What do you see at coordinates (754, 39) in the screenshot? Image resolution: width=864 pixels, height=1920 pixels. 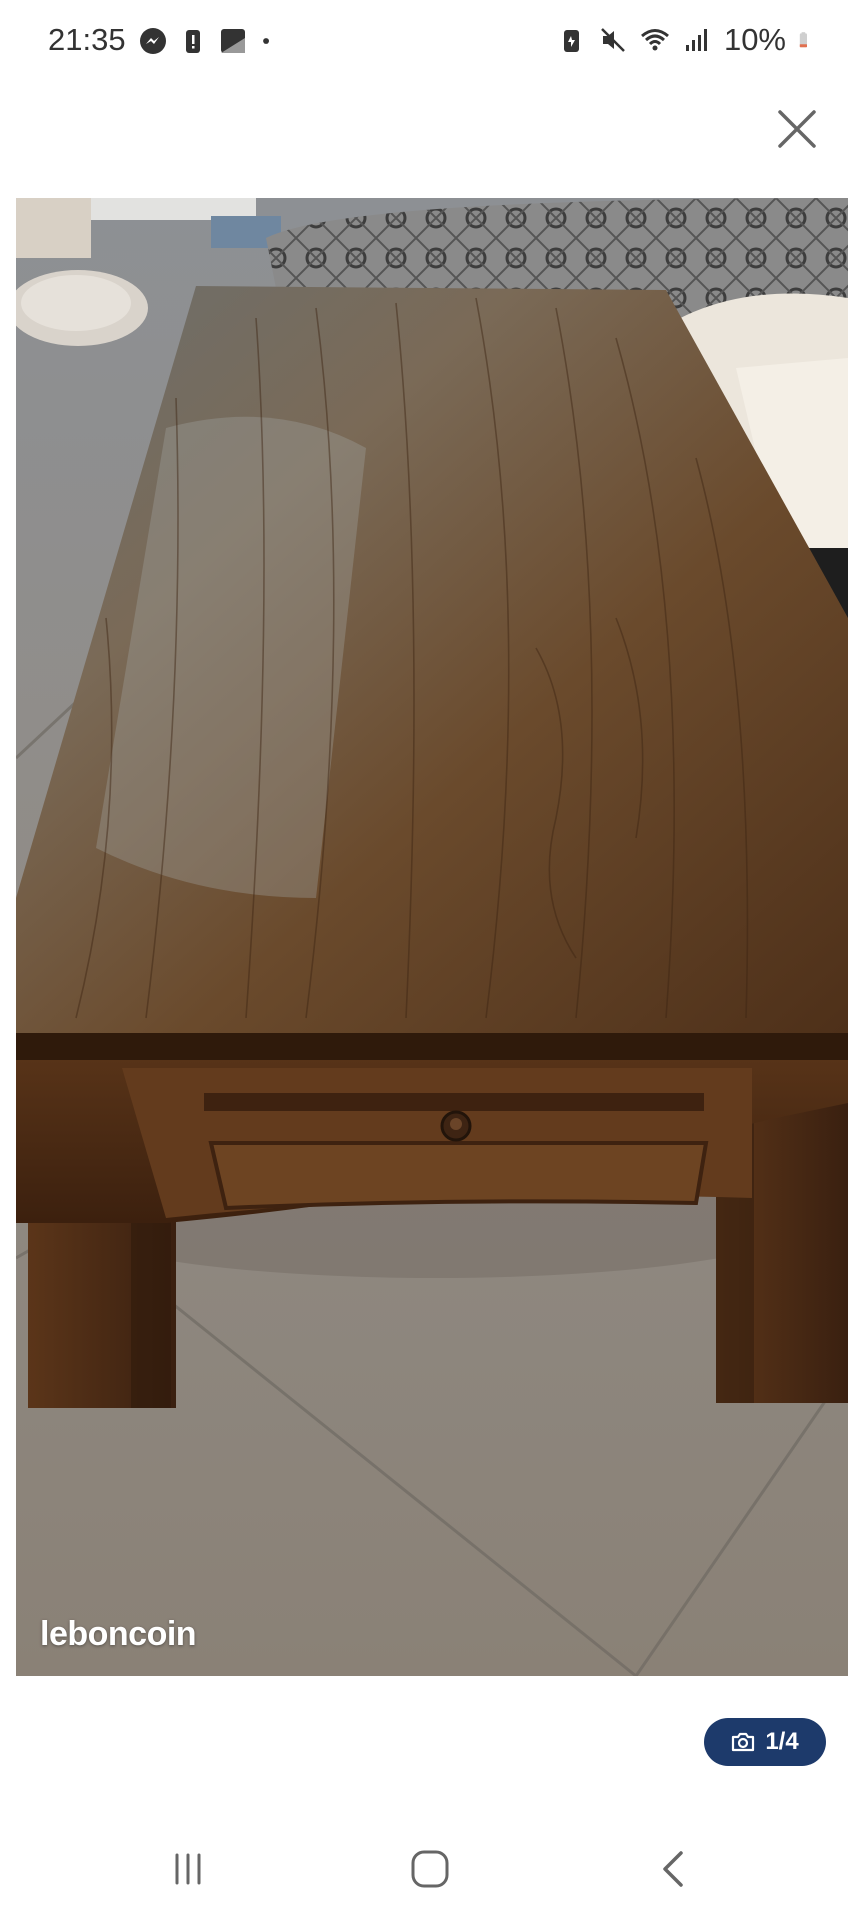 I see `battery-percent: 10%` at bounding box center [754, 39].